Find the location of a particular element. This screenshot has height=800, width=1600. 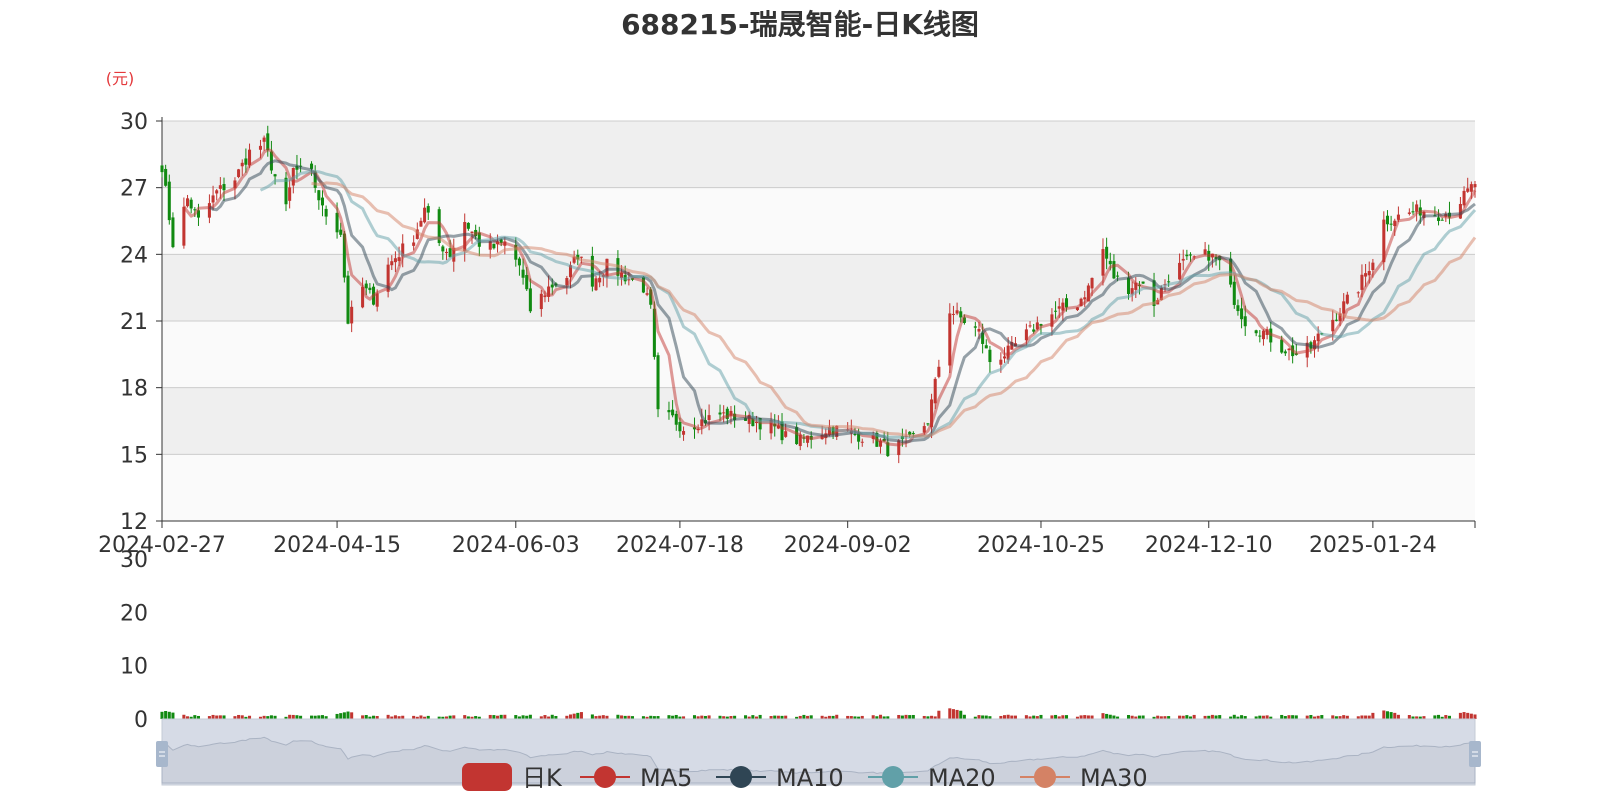

legend-label: 日K is located at coordinates (542, 778).